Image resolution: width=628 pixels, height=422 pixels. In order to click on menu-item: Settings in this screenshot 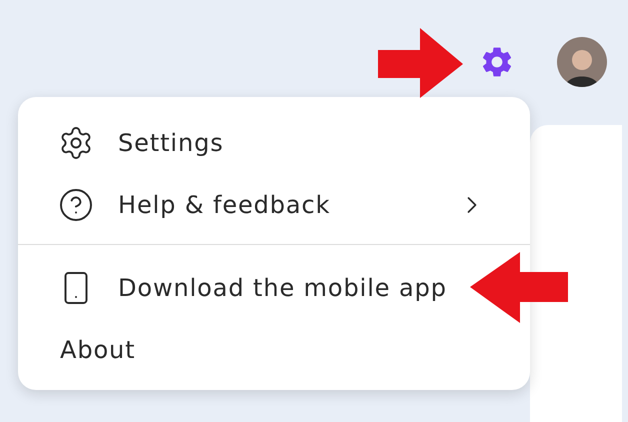, I will do `click(143, 143)`.